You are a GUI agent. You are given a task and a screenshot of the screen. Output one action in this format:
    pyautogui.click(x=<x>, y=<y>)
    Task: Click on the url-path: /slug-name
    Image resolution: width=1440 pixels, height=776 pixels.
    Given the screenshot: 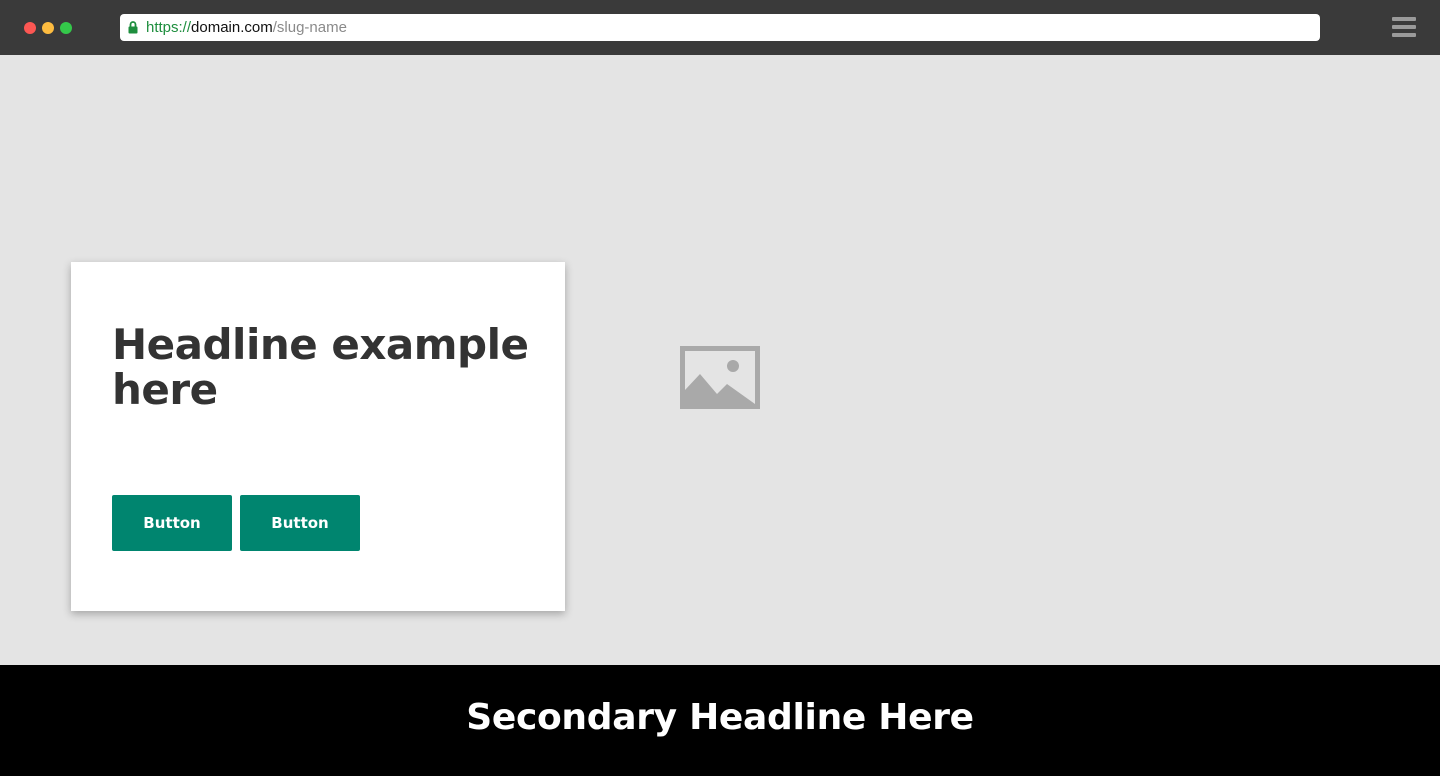 What is the action you would take?
    pyautogui.click(x=309, y=27)
    